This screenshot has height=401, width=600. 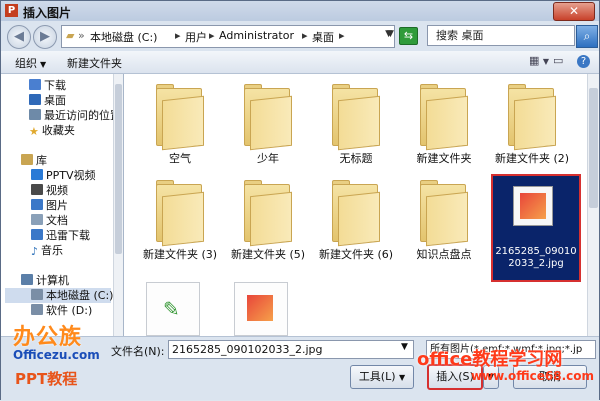 I want to click on sidebar-item-favorites: ★ 收藏夹, so click(x=52, y=130).